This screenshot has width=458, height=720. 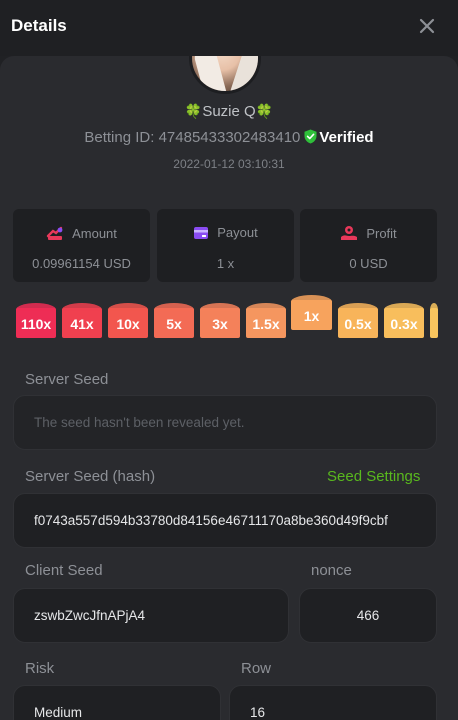 I want to click on verified-shield-icon, so click(x=310, y=136).